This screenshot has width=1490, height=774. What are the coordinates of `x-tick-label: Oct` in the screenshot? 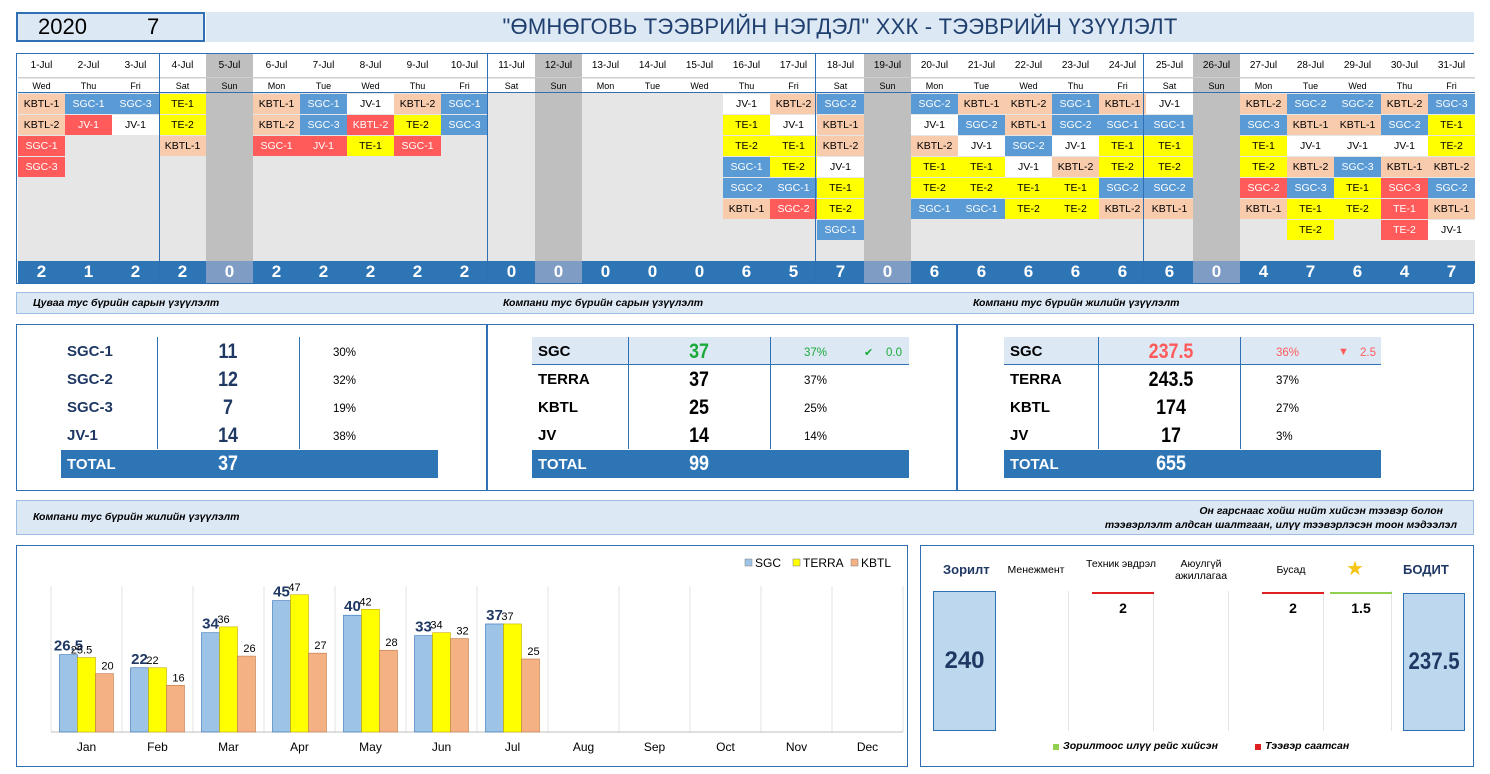 It's located at (725, 747).